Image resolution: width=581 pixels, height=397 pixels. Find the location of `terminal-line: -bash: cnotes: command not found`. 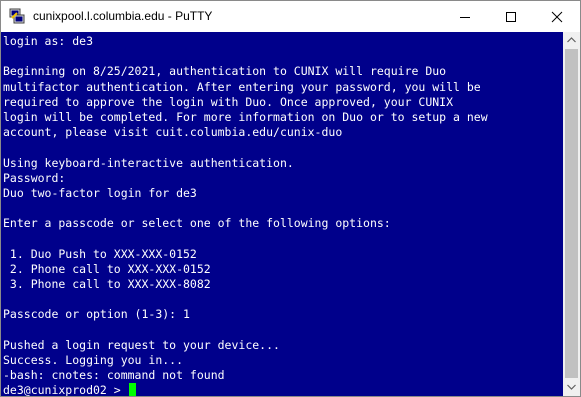

terminal-line: -bash: cnotes: command not found is located at coordinates (114, 375).